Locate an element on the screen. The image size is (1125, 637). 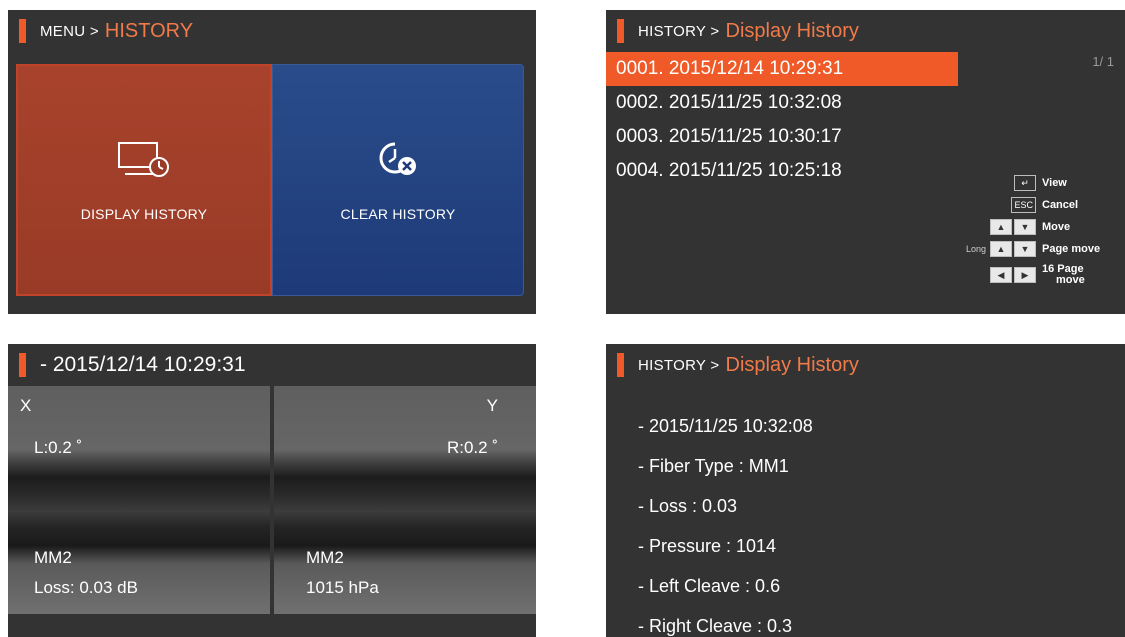
key-cancel: ESC Cancel is located at coordinates (1027, 205).